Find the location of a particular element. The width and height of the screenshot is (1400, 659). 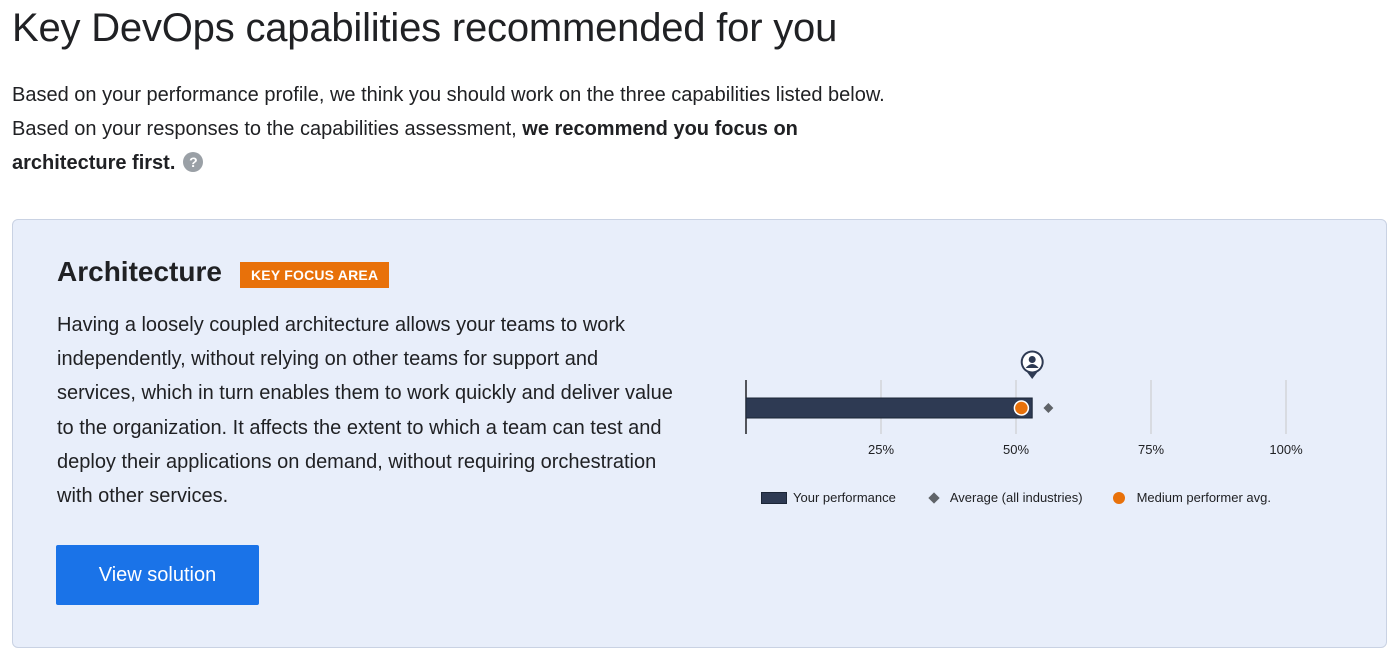

average-marker is located at coordinates (1048, 408).